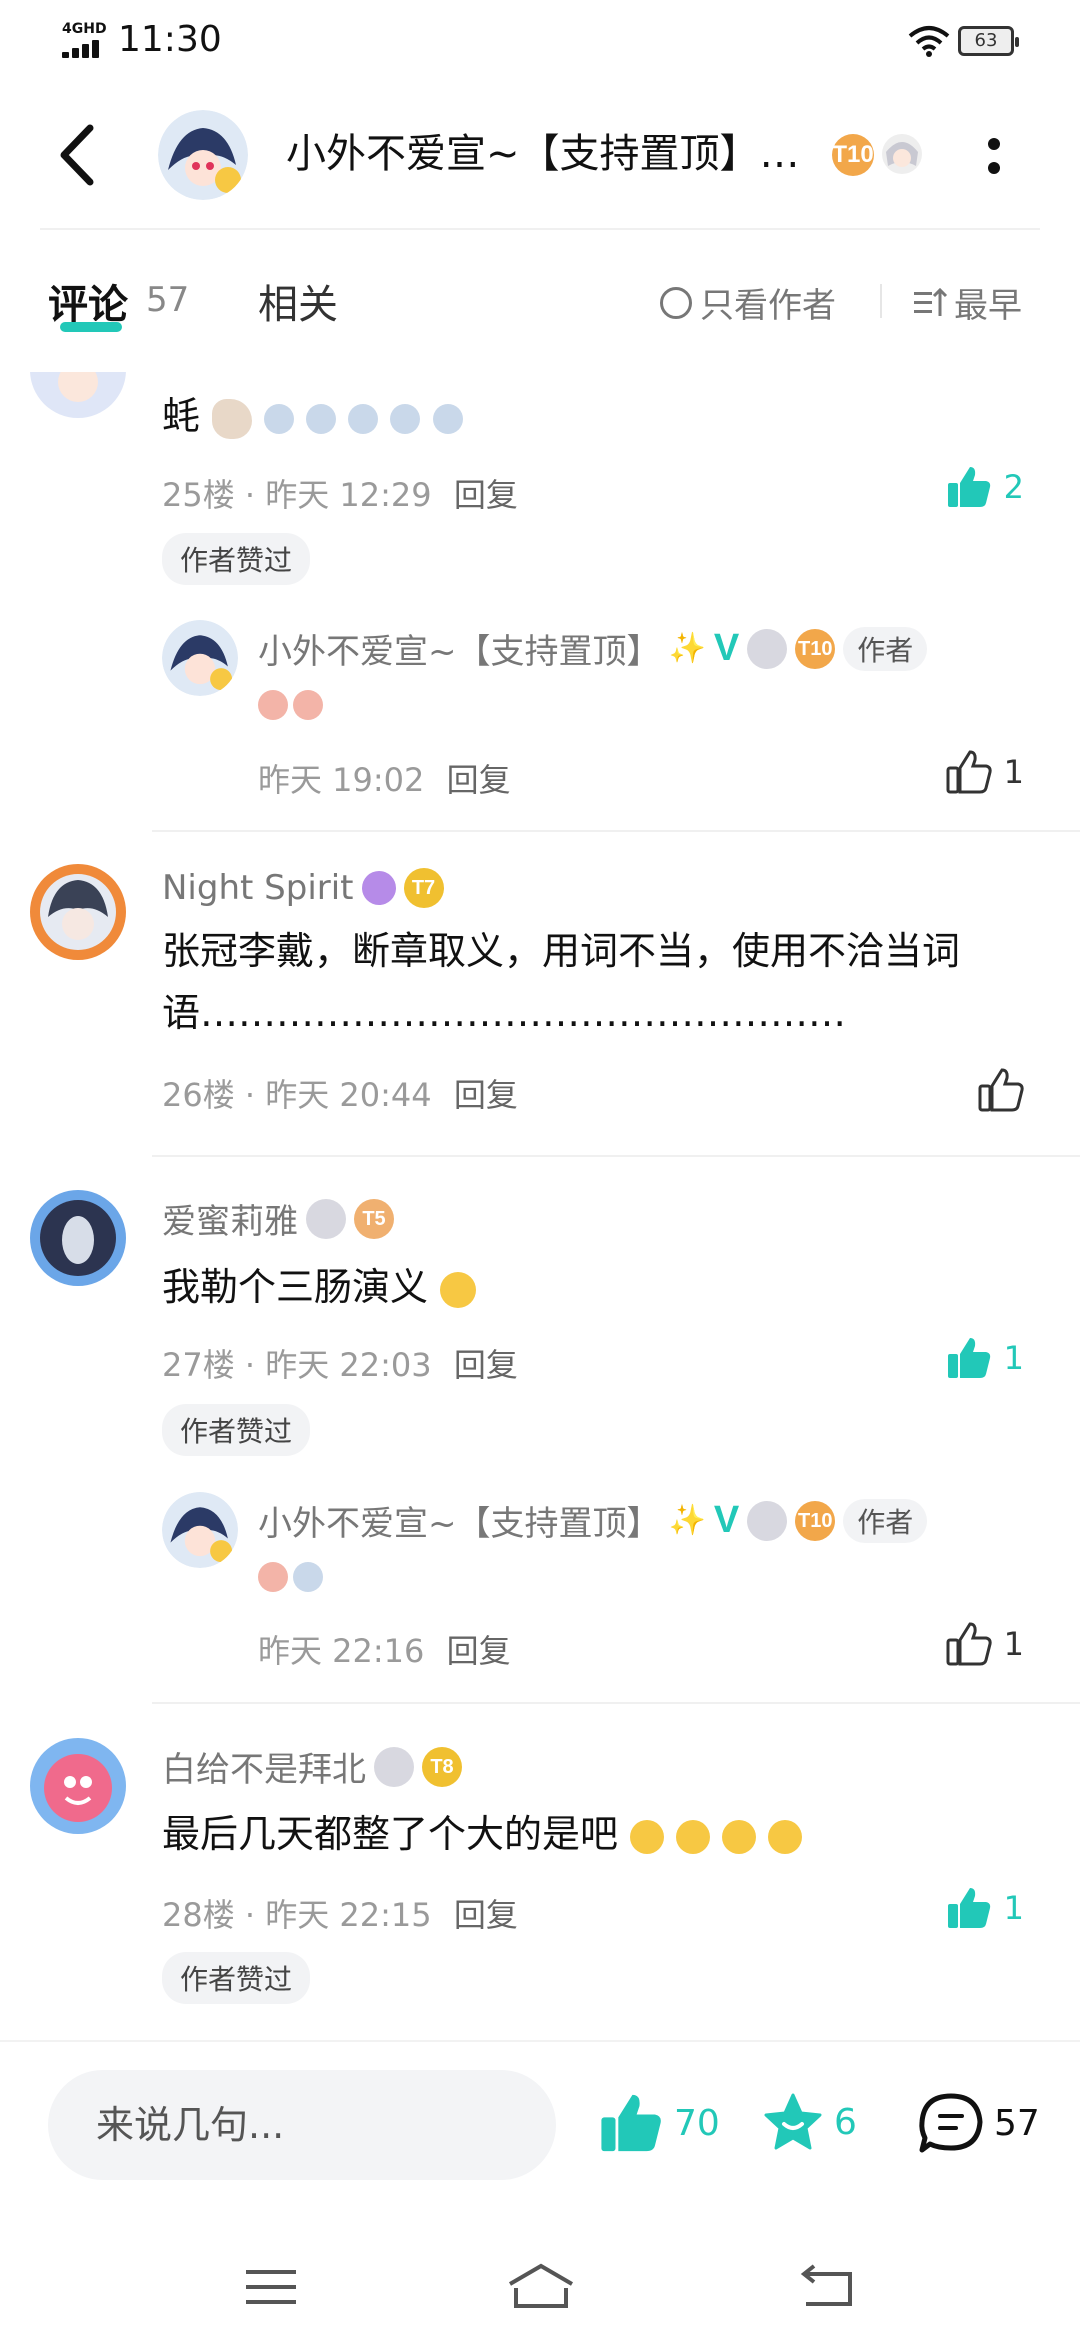  Describe the element at coordinates (881, 301) in the screenshot. I see `tab-separator` at that location.